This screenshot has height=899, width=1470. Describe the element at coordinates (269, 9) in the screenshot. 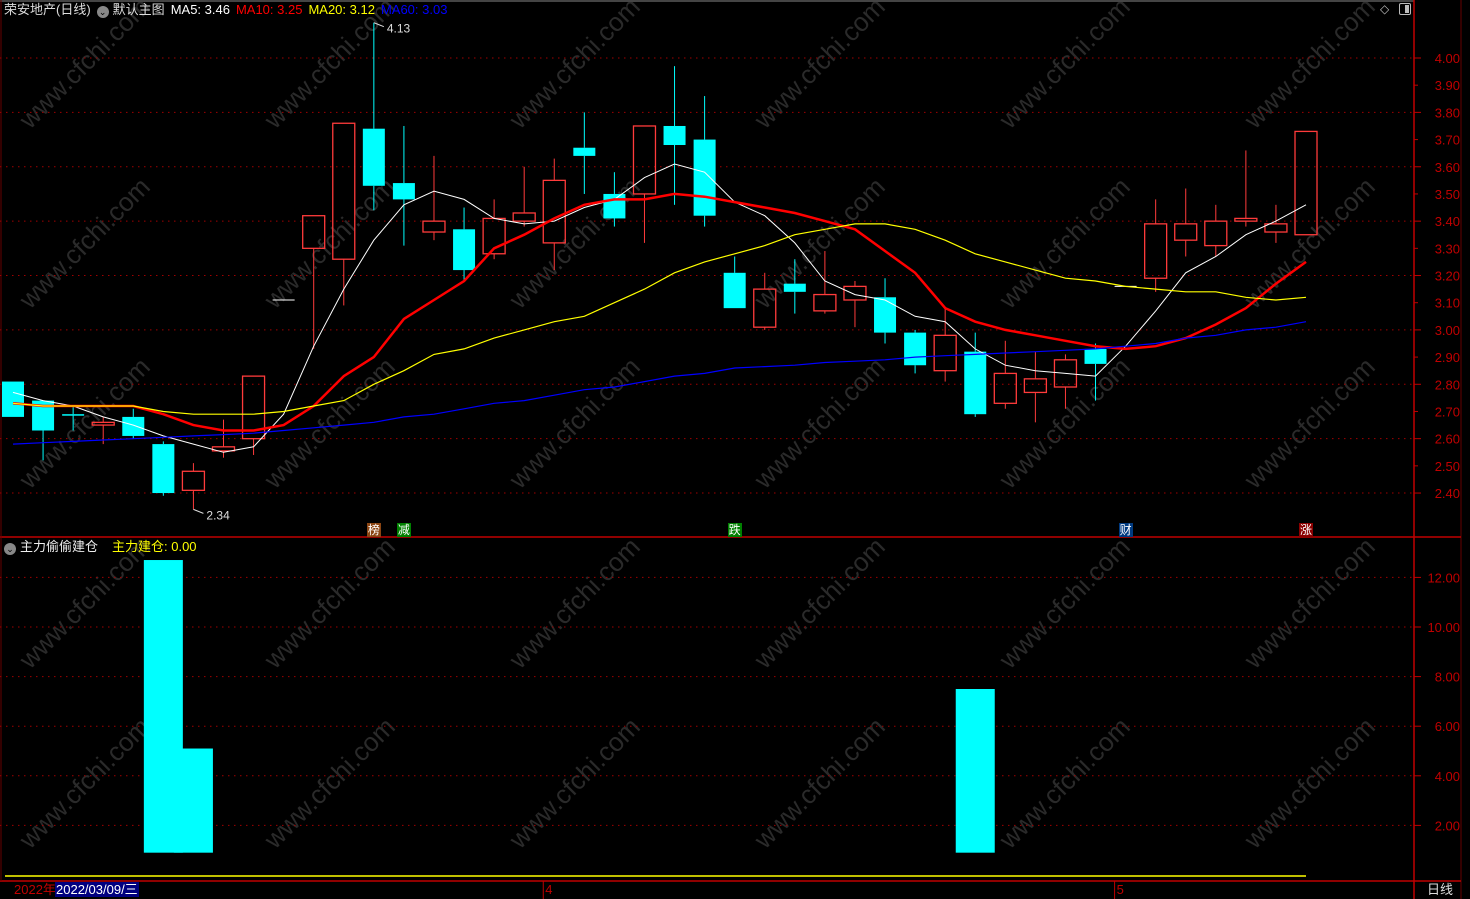

I see `ma10-legend: MA10: 3.25` at that location.